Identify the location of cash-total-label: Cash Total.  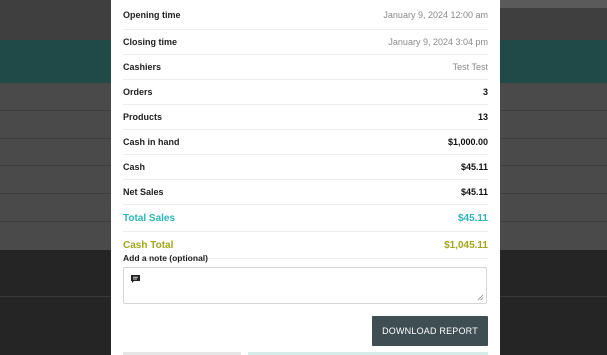
(148, 245).